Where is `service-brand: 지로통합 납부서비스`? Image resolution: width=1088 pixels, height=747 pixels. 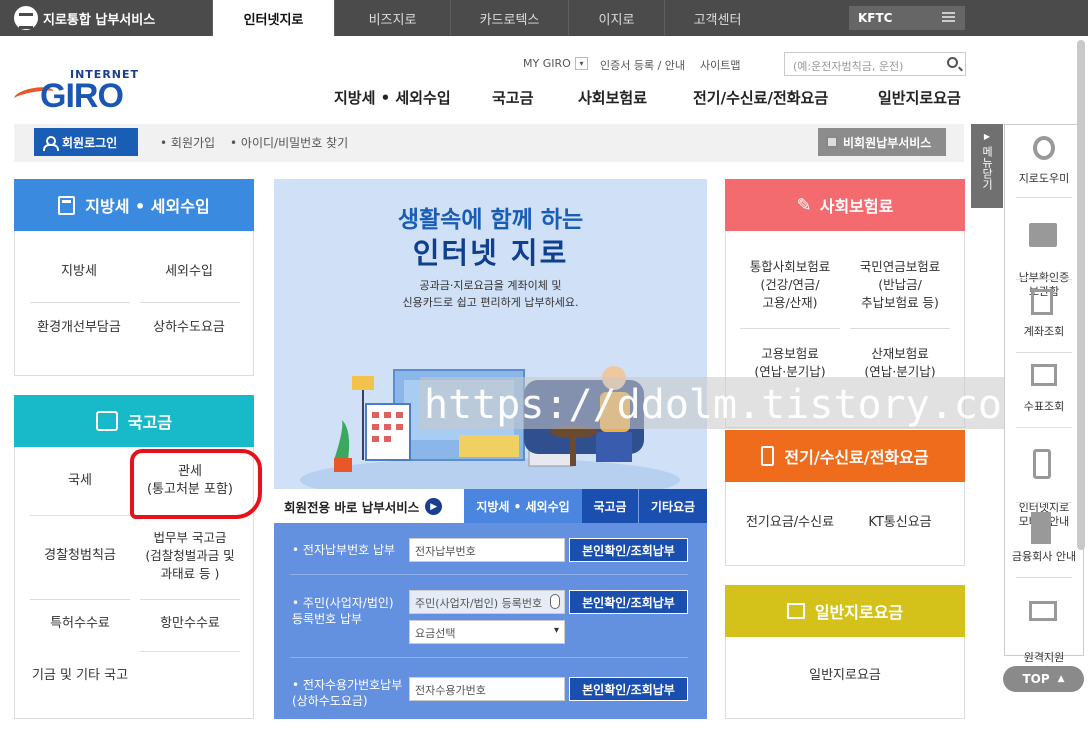
service-brand: 지로통합 납부서비스 is located at coordinates (106, 18).